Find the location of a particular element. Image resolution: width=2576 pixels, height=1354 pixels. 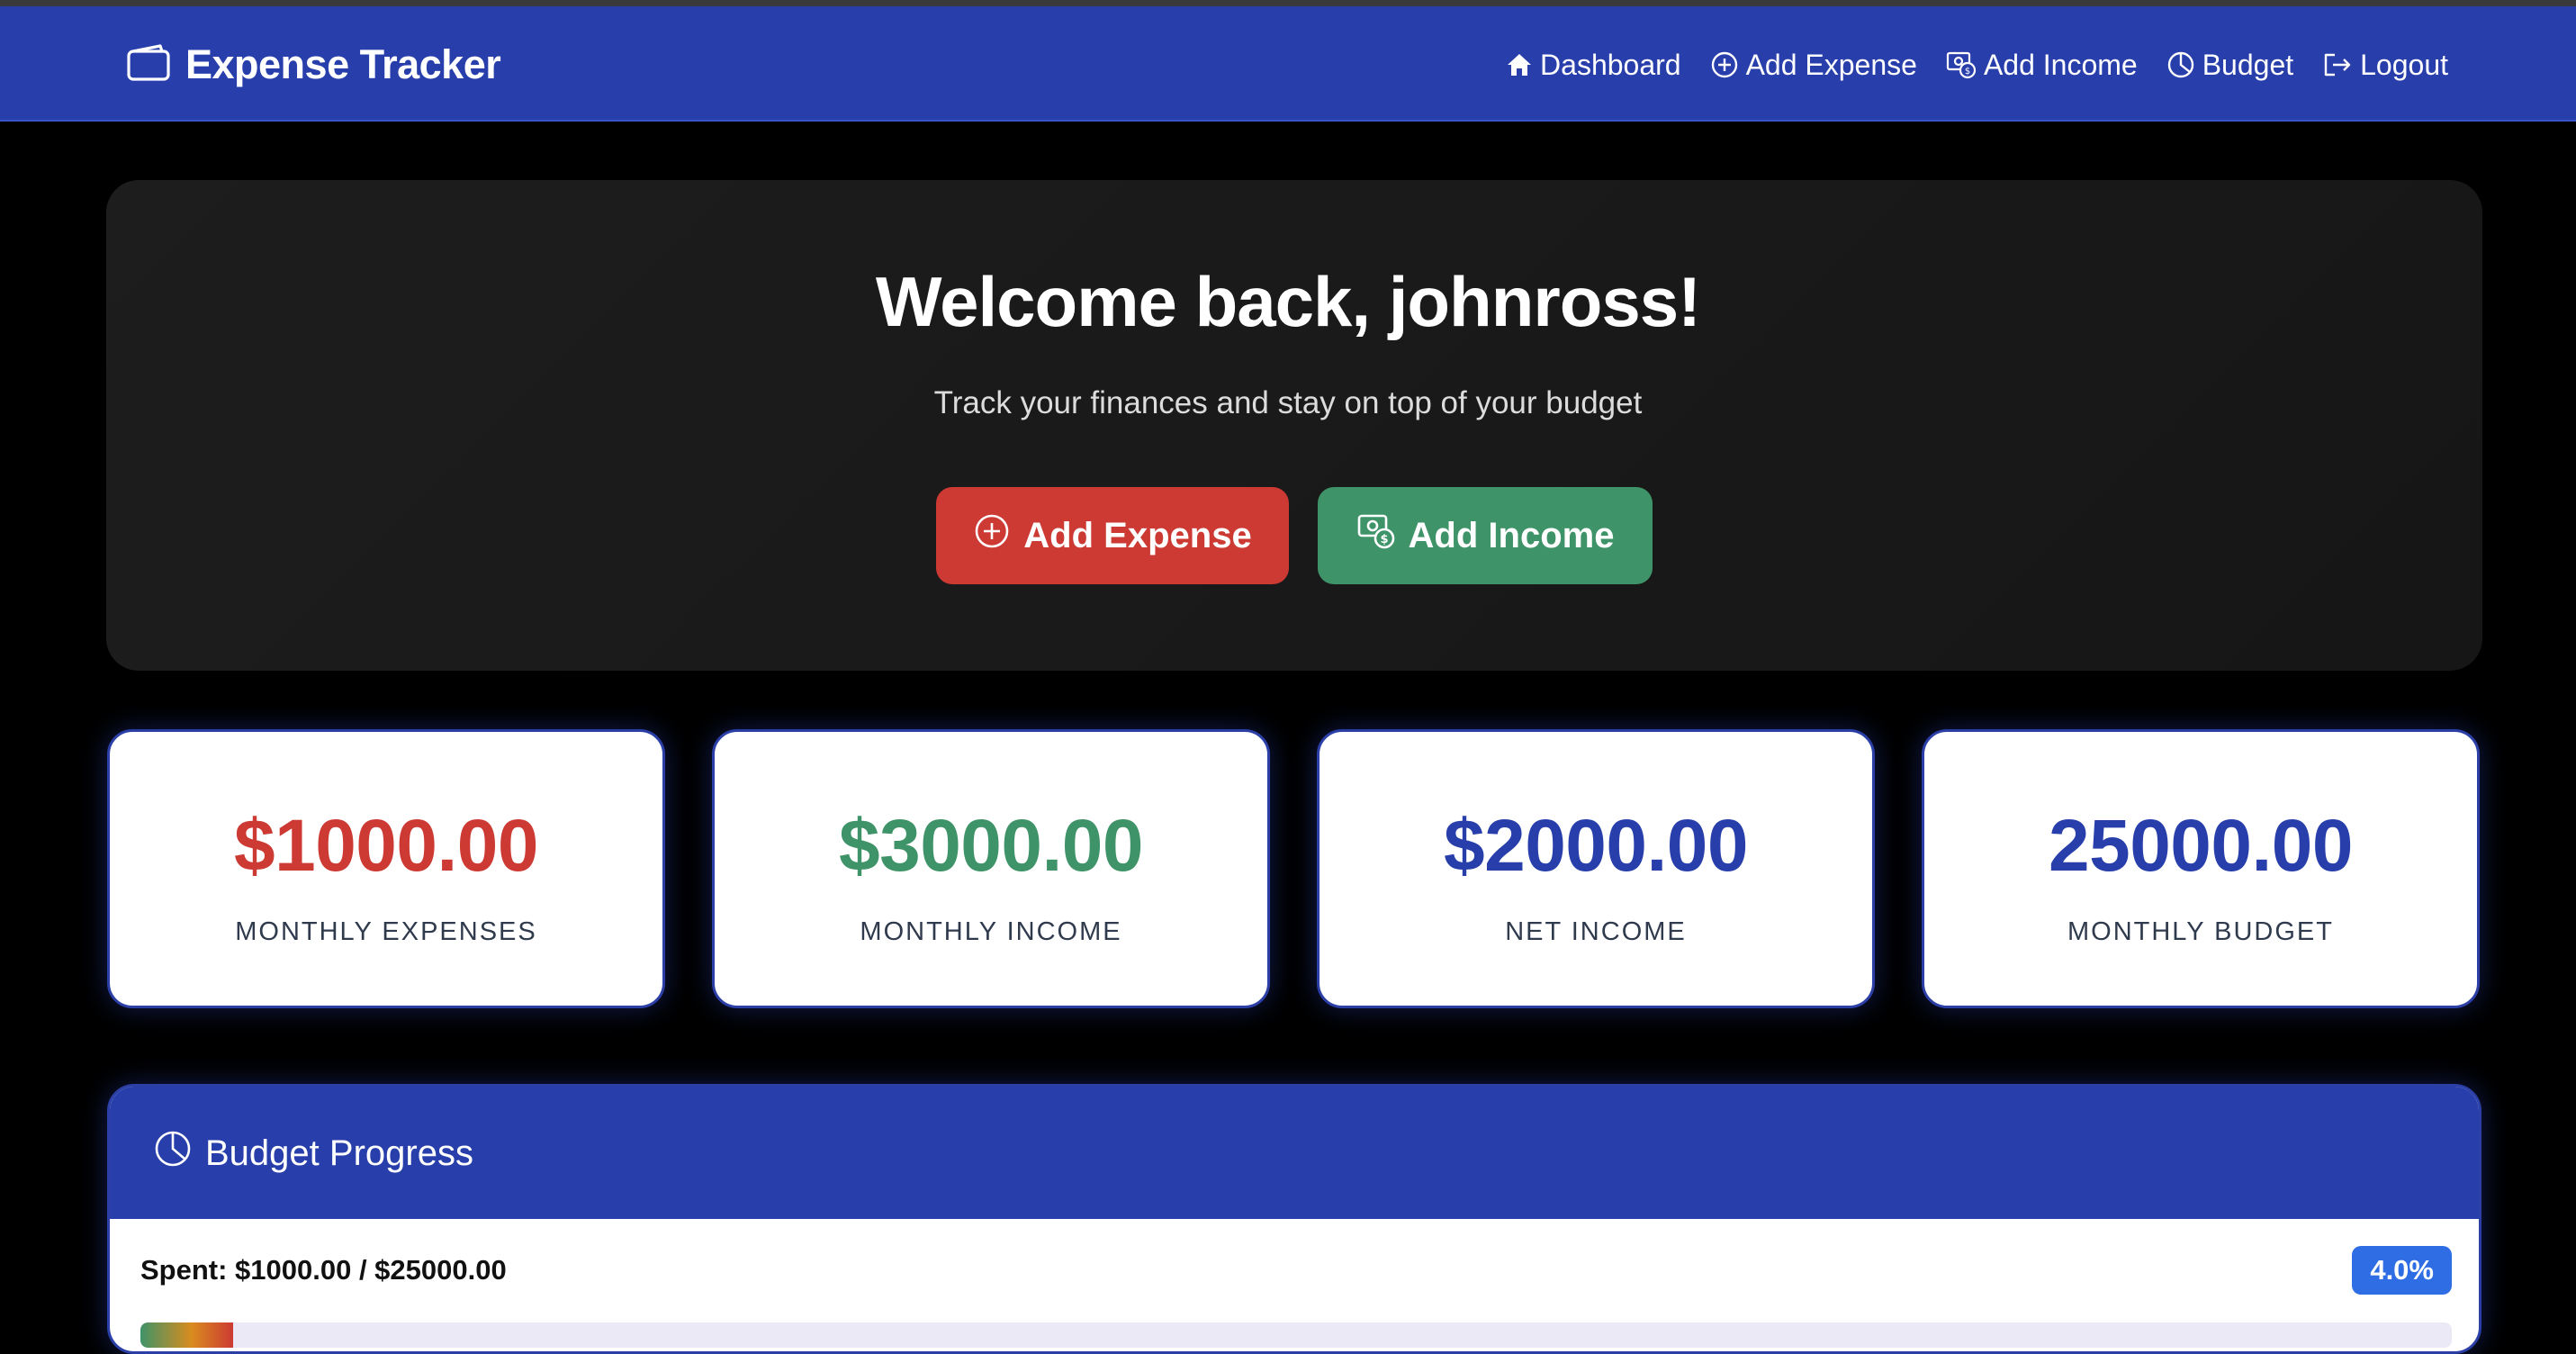

nav-item-label: Budget is located at coordinates (2248, 64).